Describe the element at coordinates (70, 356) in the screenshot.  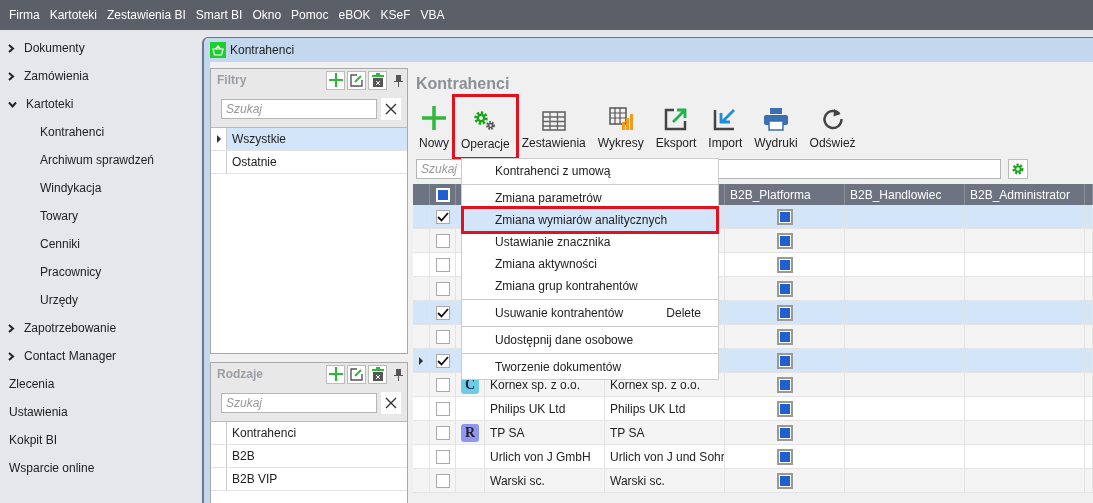
I see `nav-label: Contact Manager` at that location.